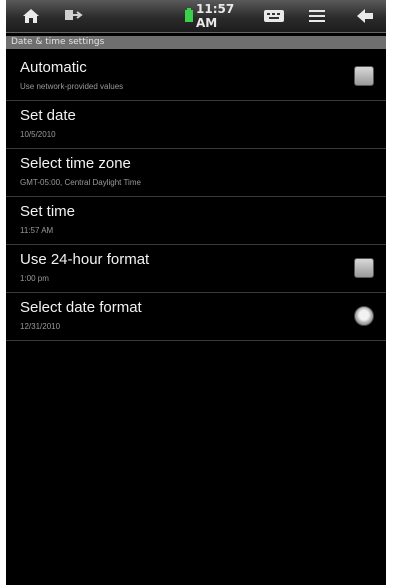 The height and width of the screenshot is (585, 394). I want to click on keyboard-icon, so click(274, 16).